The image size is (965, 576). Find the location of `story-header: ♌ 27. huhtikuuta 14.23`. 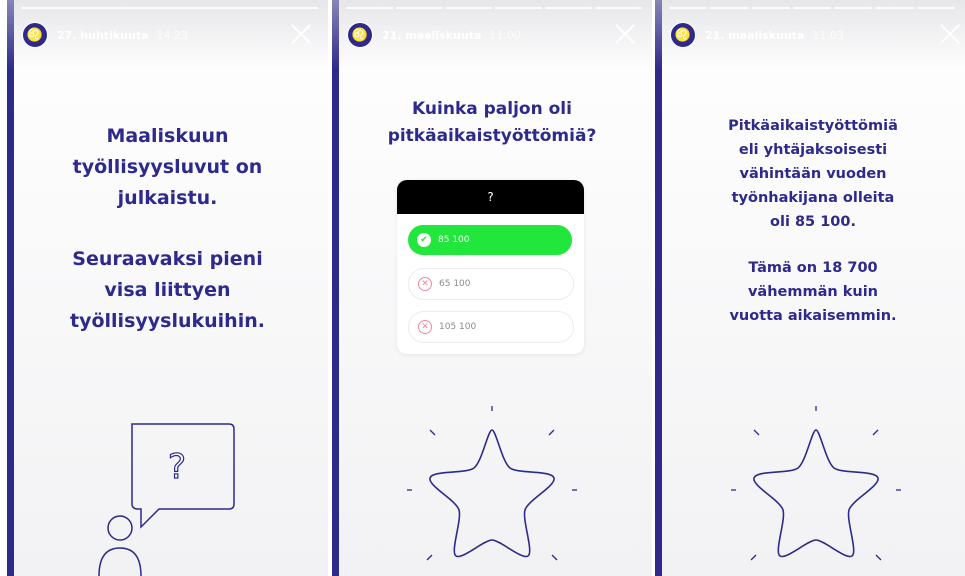

story-header: ♌ 27. huhtikuuta 14.23 is located at coordinates (170, 35).